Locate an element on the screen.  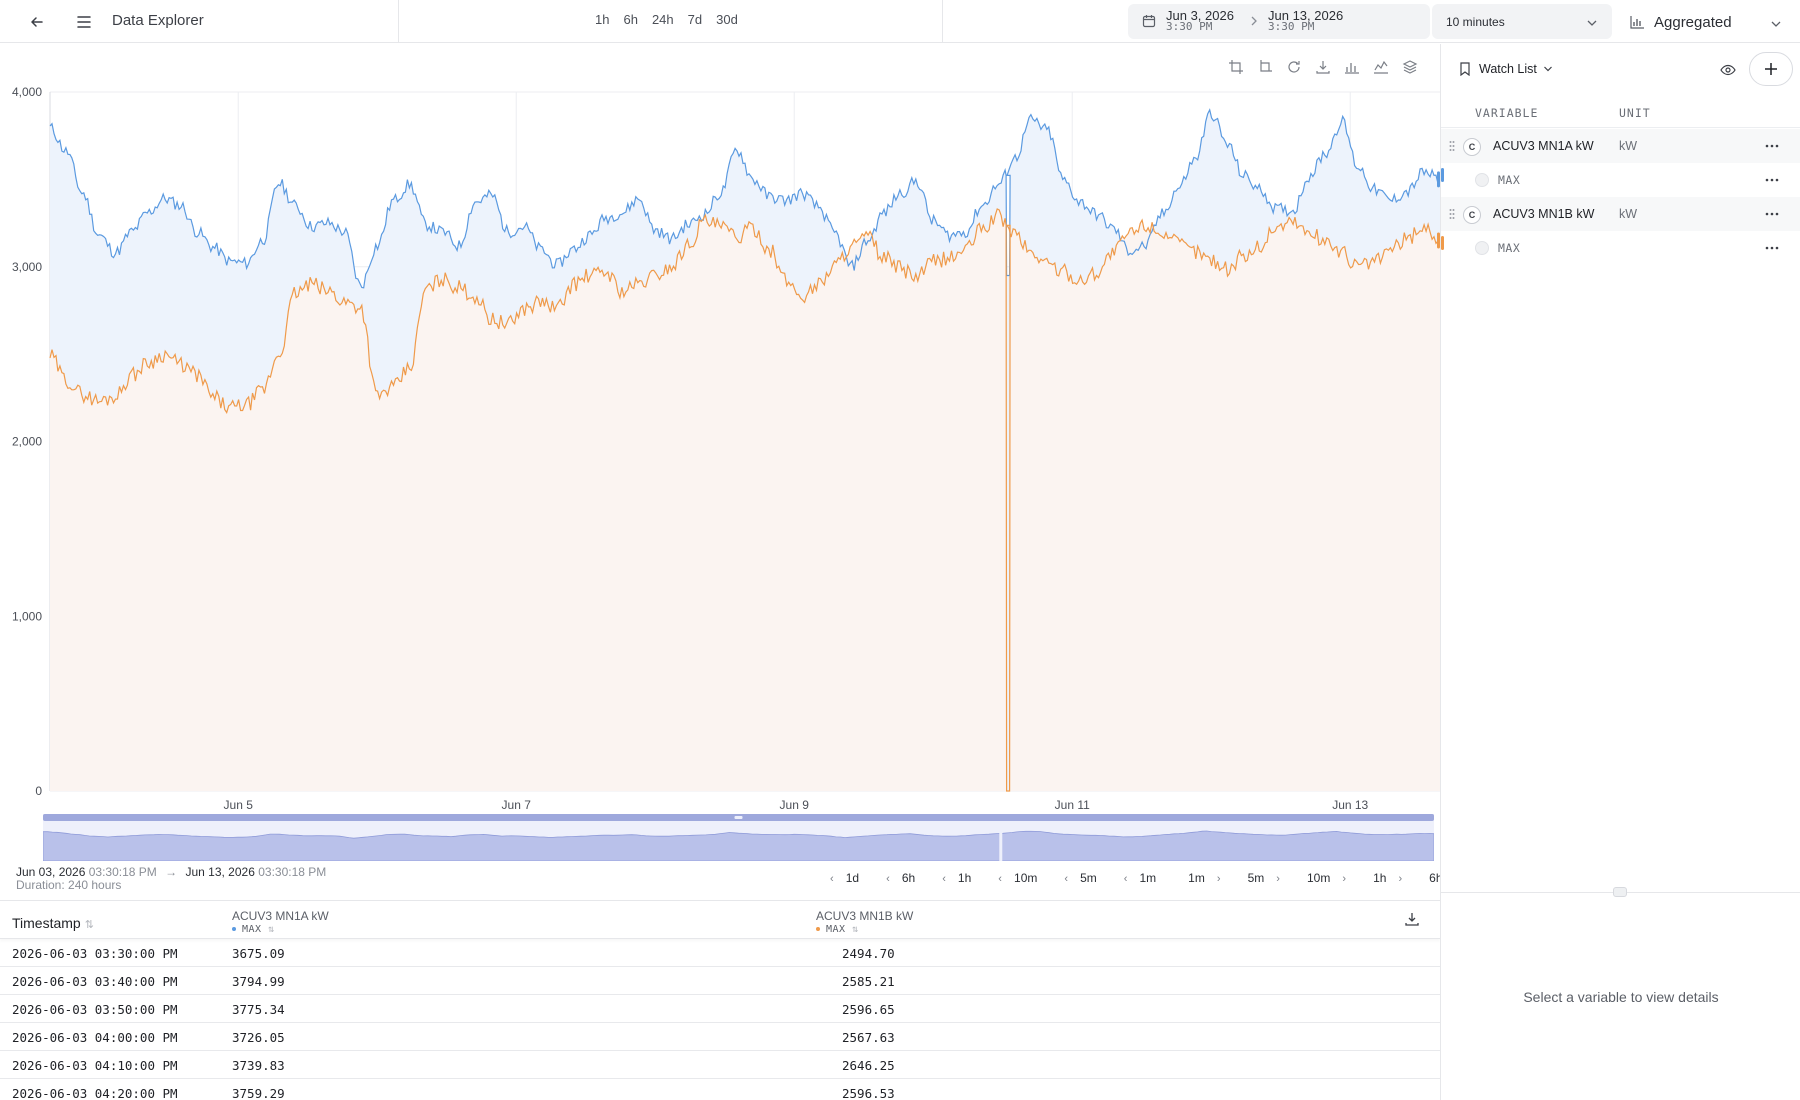
range-navigator is located at coordinates (738, 837).